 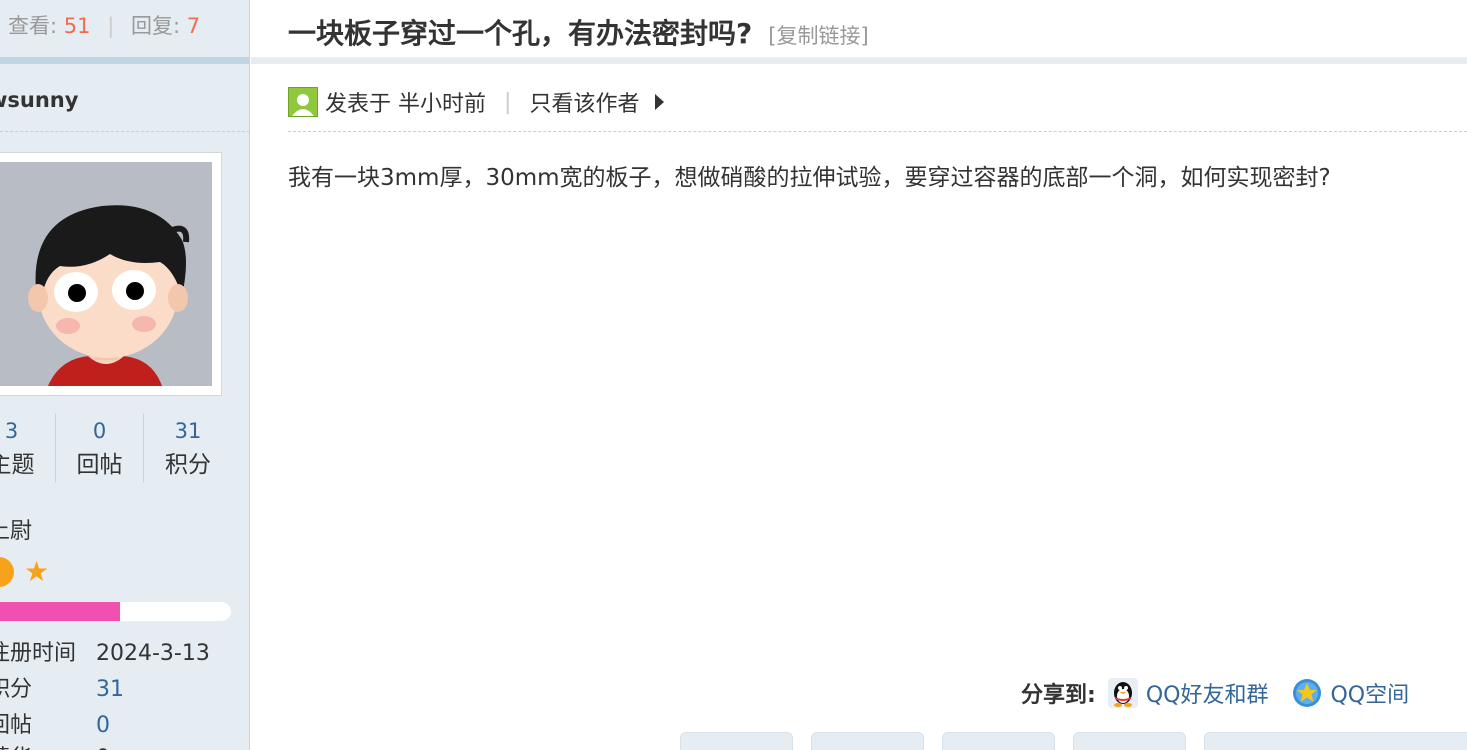 I want to click on info-row-posts: 回帖 0, so click(x=55, y=723).